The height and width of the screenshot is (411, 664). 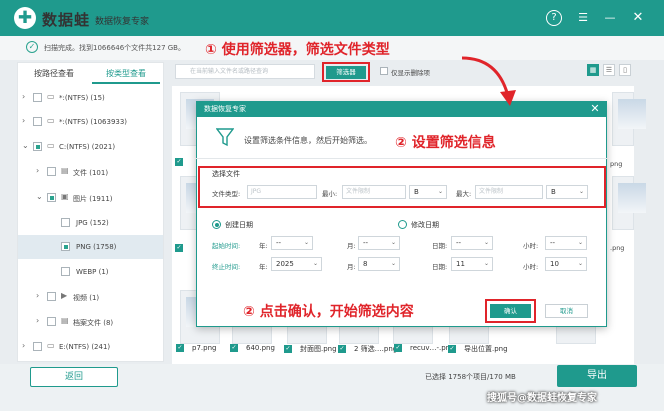 What do you see at coordinates (346, 72) in the screenshot?
I see `filter-highlight-box` at bounding box center [346, 72].